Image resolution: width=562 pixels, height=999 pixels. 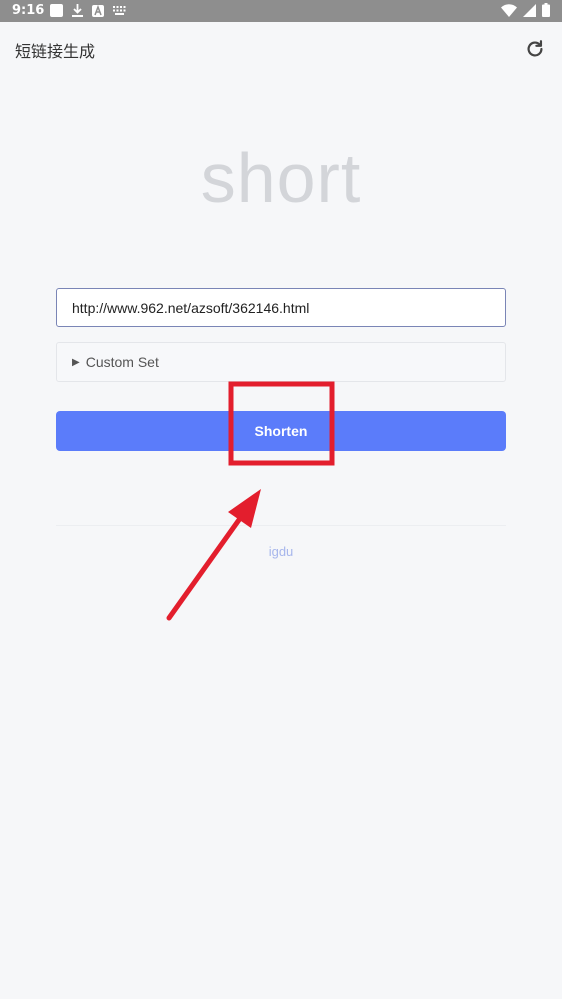 What do you see at coordinates (28, 10) in the screenshot?
I see `status-time: 9:16` at bounding box center [28, 10].